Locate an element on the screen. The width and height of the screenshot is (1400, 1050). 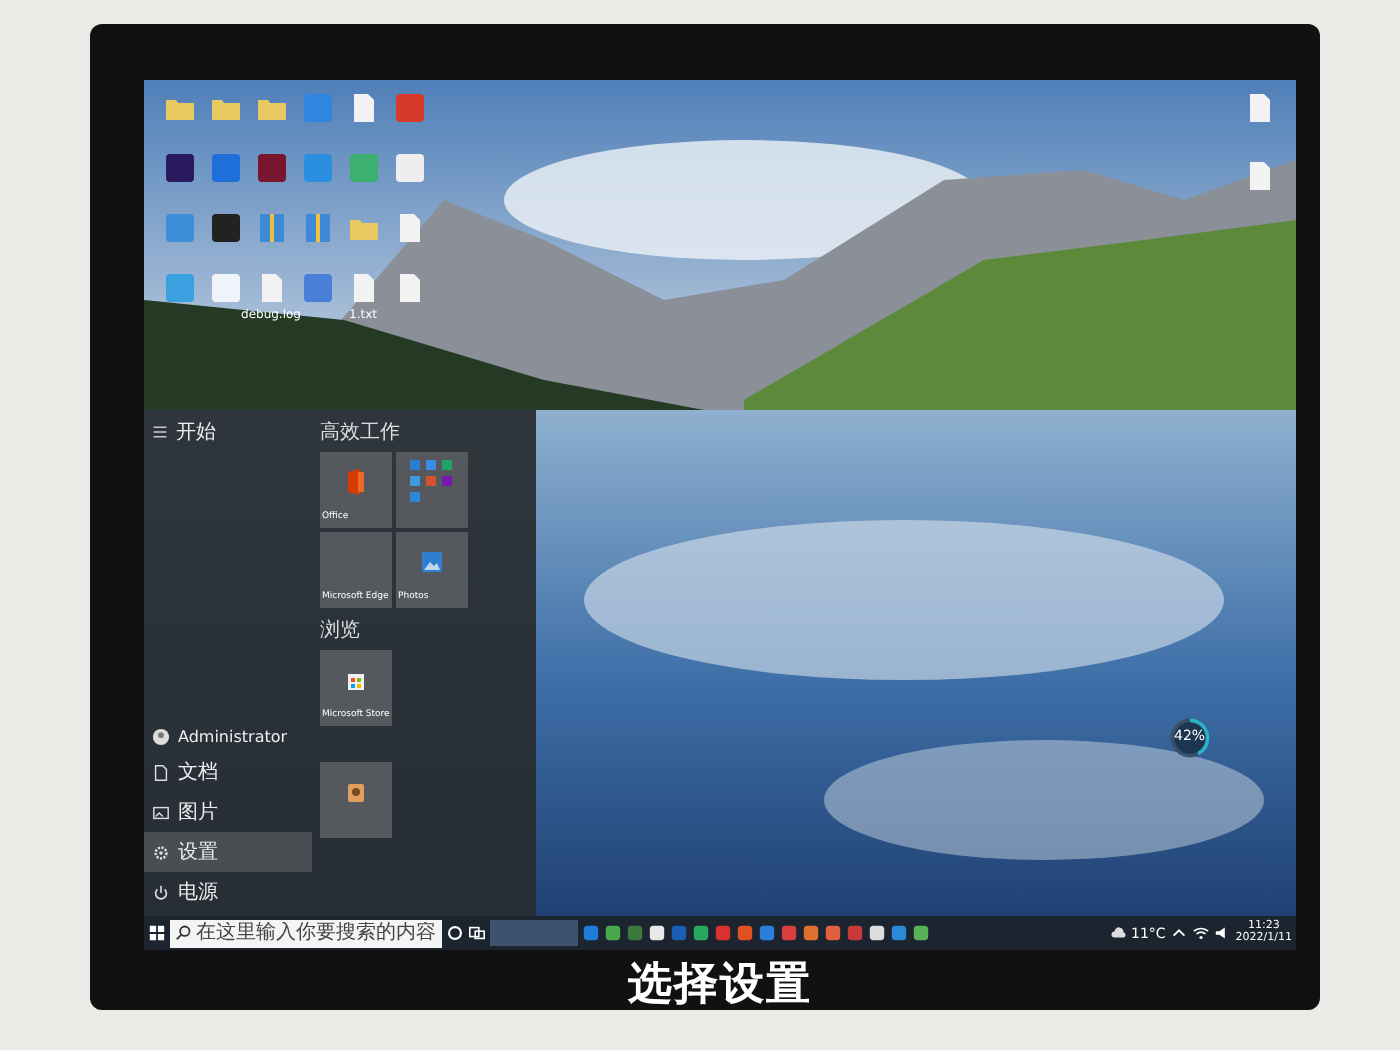
avatar-icon is located at coordinates (161, 737).